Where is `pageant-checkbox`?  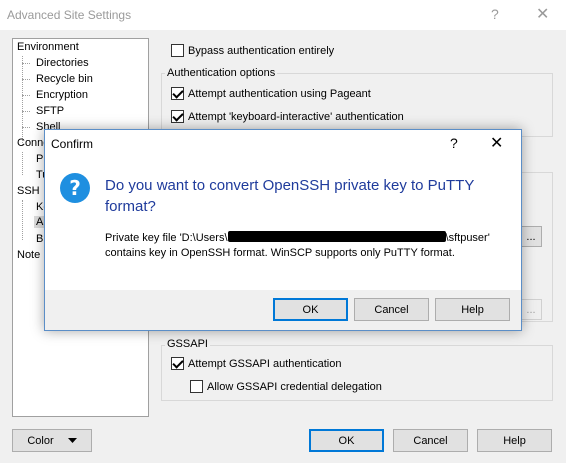 pageant-checkbox is located at coordinates (177, 93).